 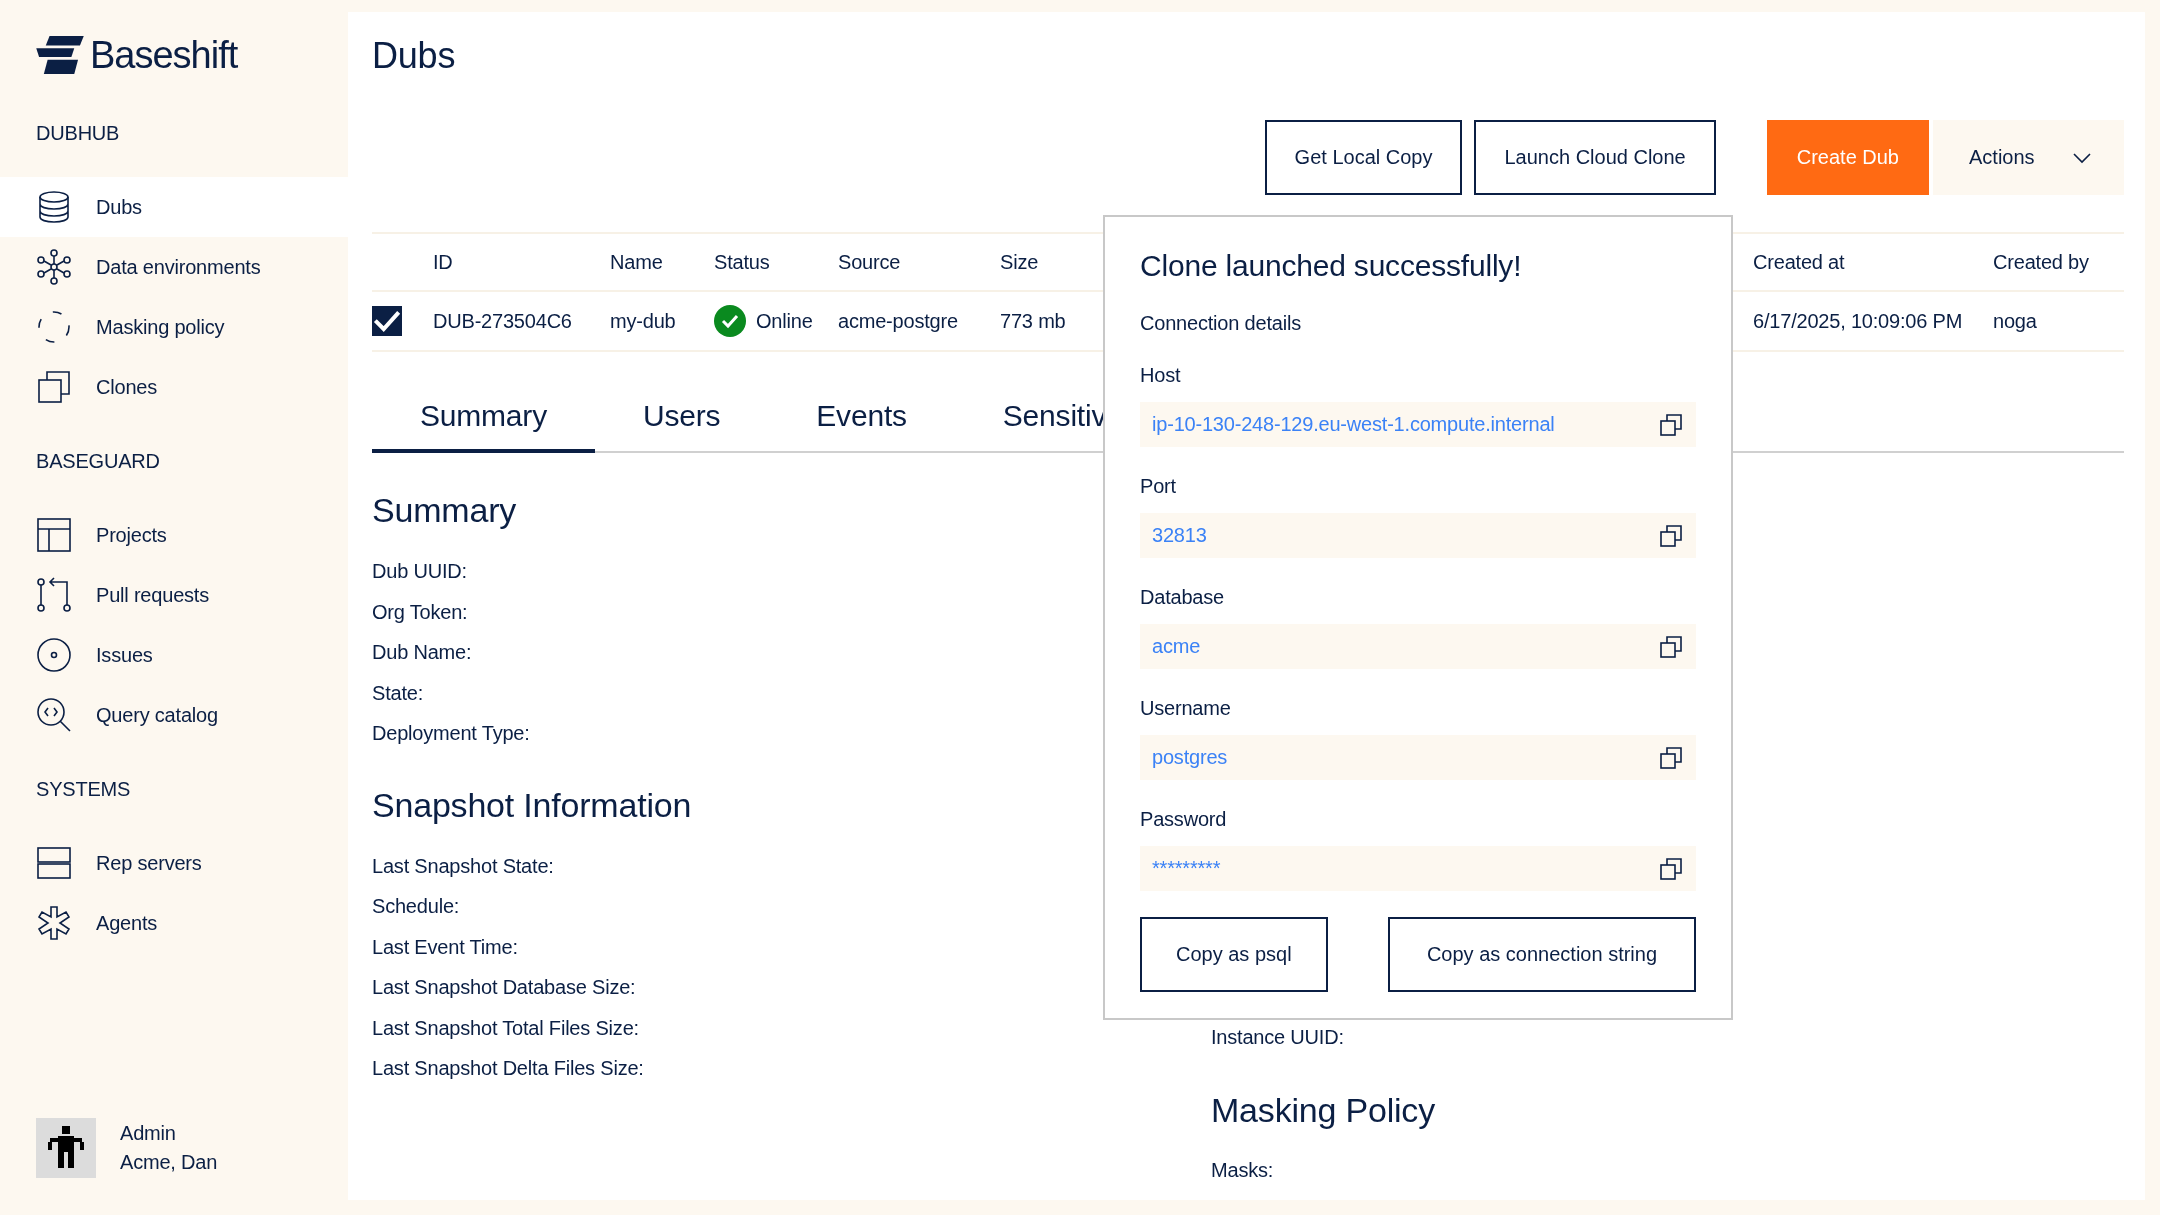 I want to click on copy-button: Copy as connection string, so click(x=1542, y=954).